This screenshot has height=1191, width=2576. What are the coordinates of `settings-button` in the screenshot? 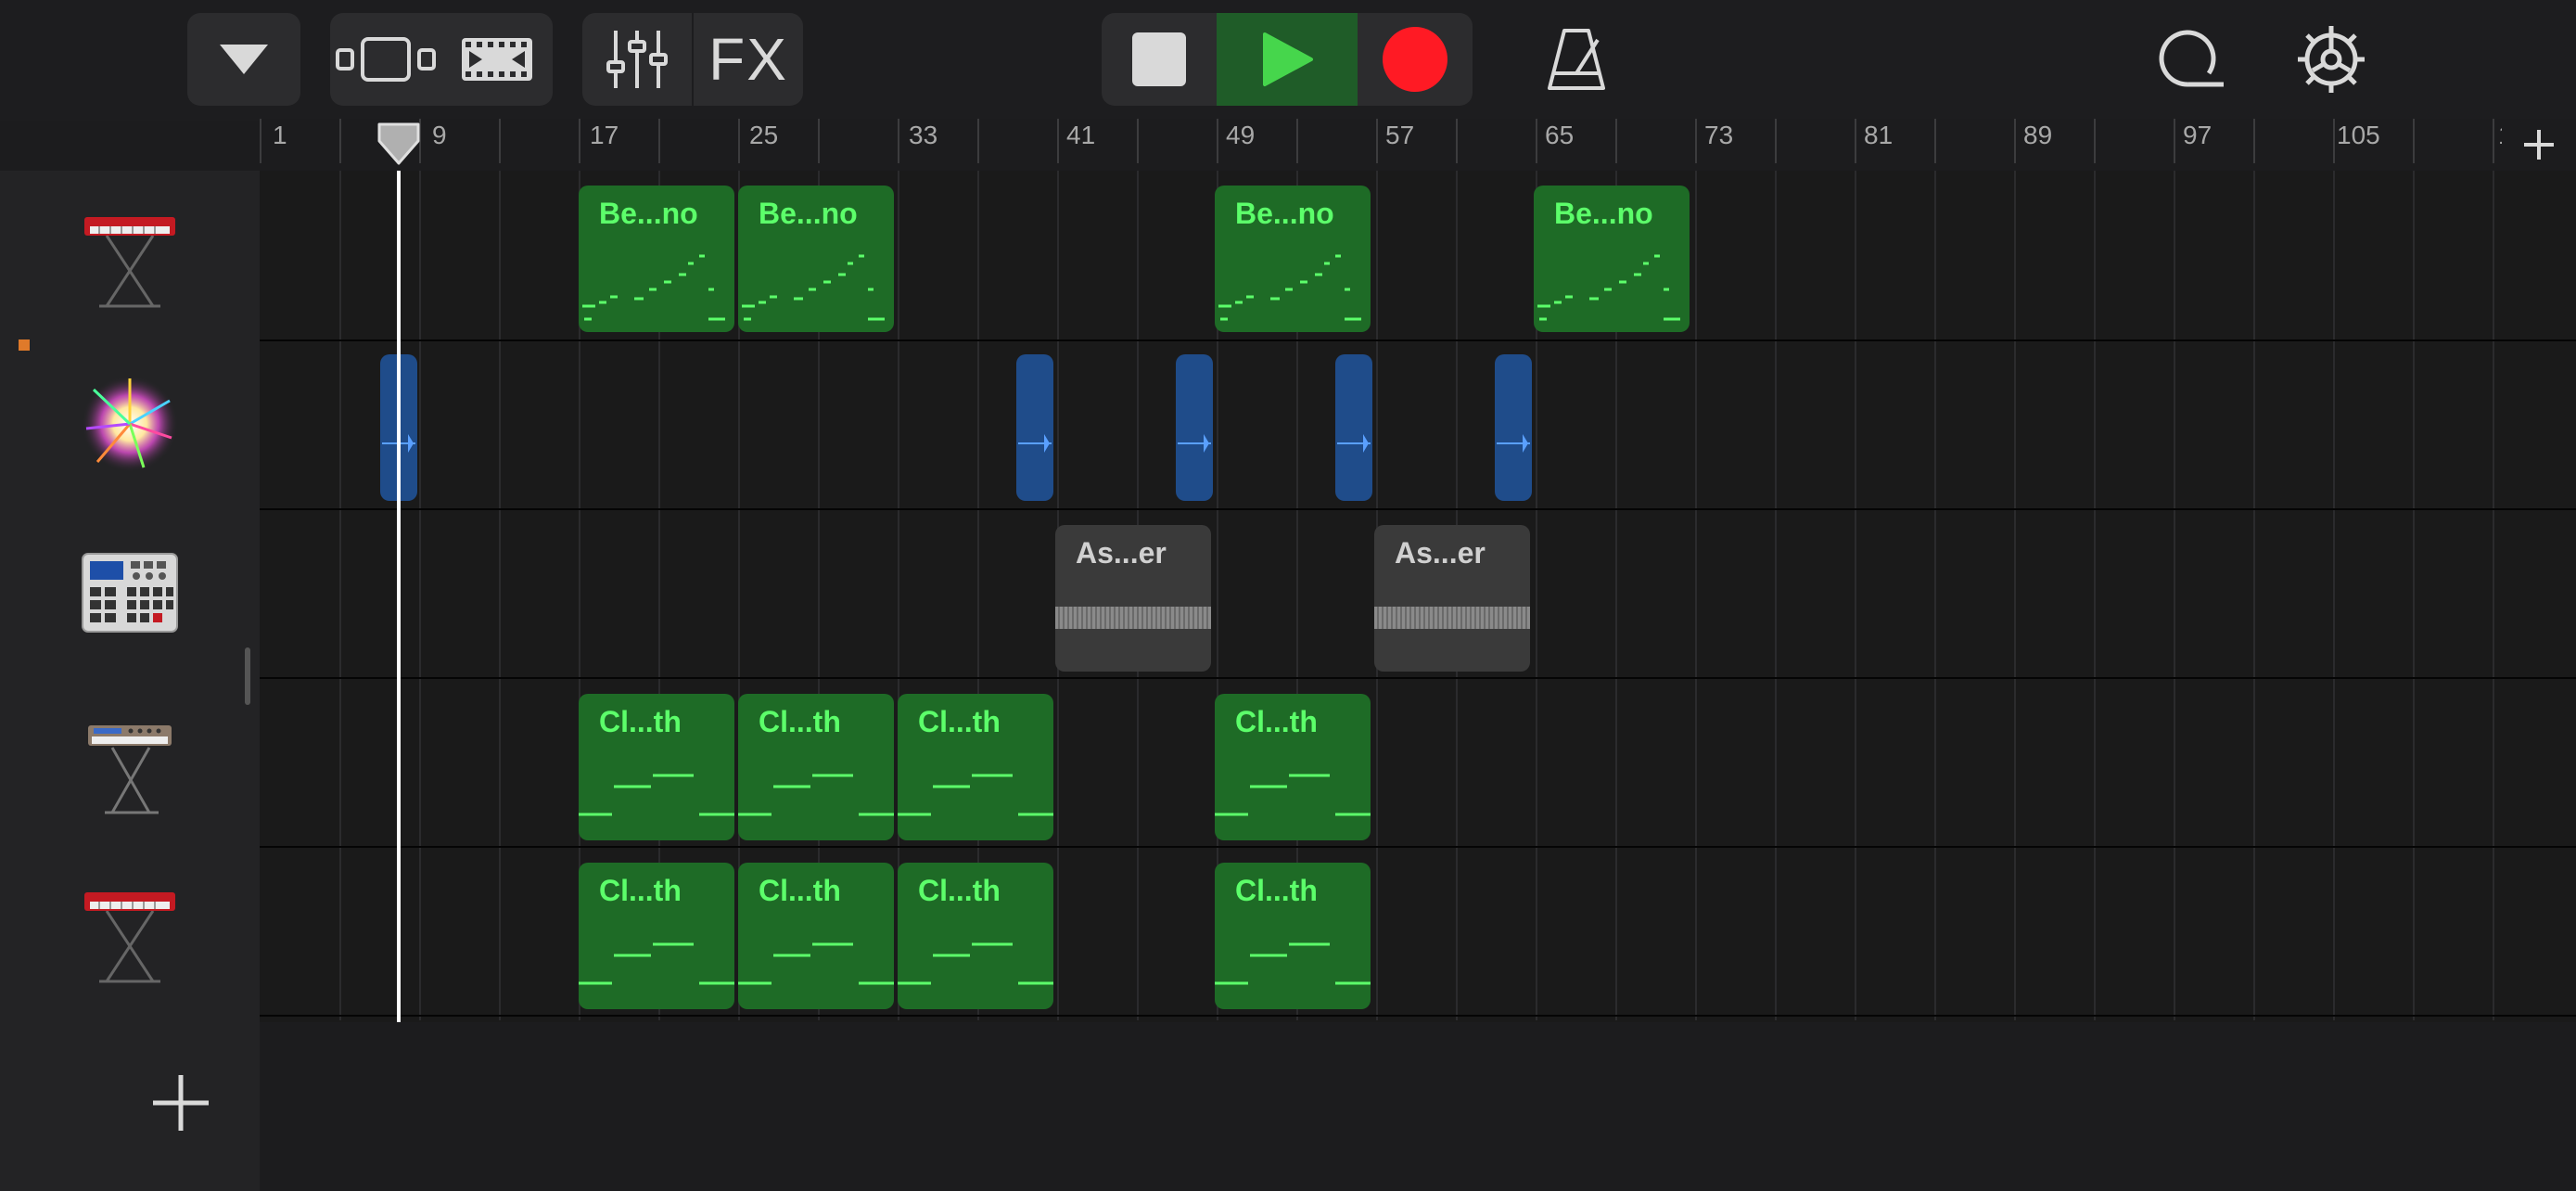 It's located at (2331, 60).